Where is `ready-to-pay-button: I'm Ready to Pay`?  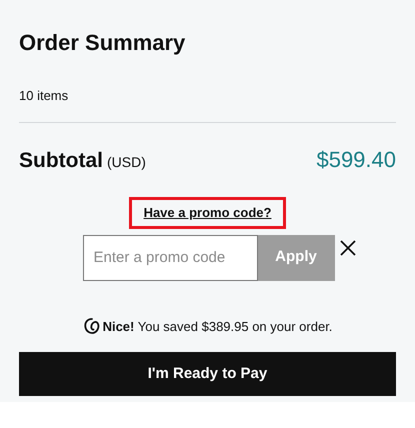
ready-to-pay-button: I'm Ready to Pay is located at coordinates (207, 374).